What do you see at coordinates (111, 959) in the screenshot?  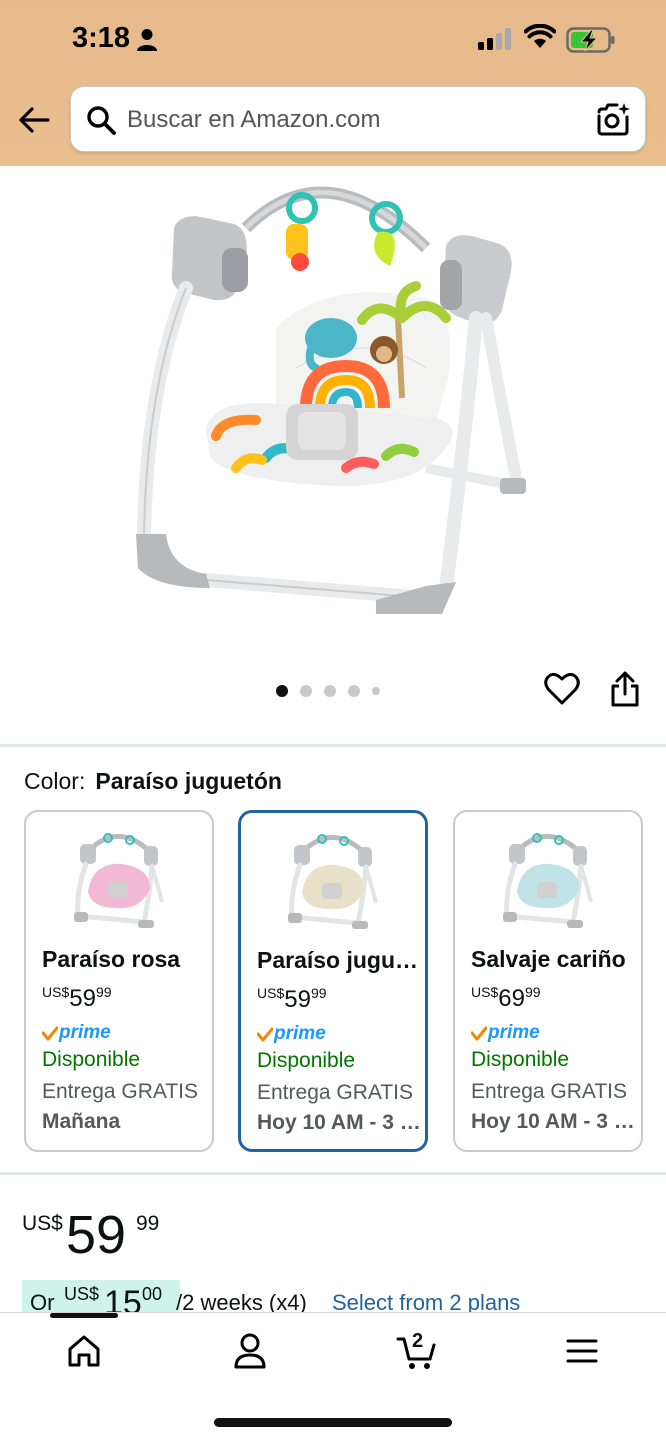 I see `color-option-name: Paraíso rosa` at bounding box center [111, 959].